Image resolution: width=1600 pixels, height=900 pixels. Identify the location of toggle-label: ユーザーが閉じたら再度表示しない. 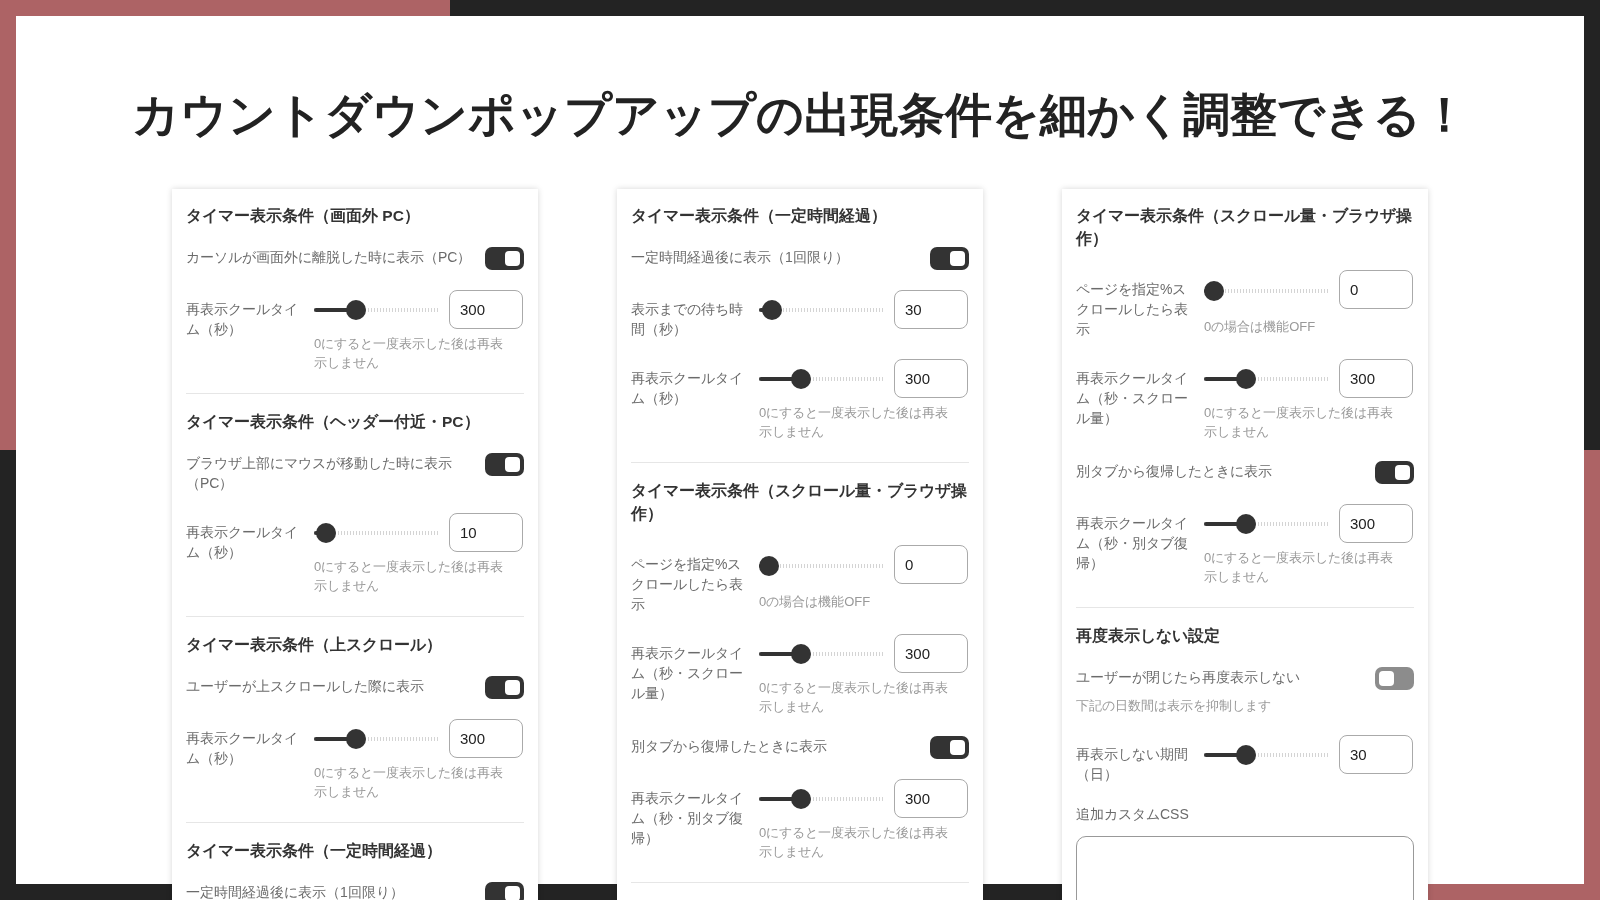
(1188, 677).